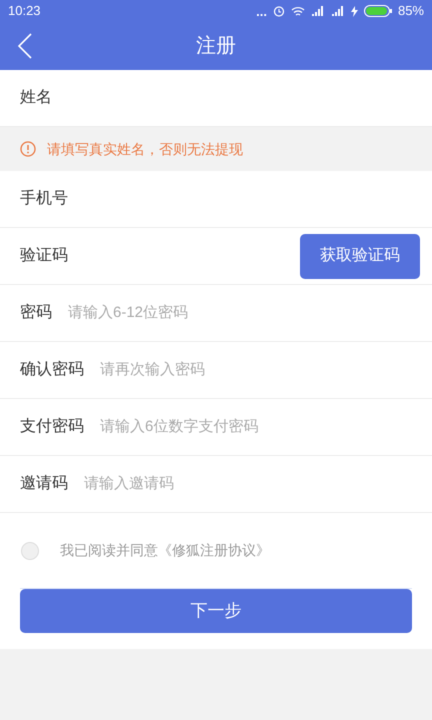  Describe the element at coordinates (28, 149) in the screenshot. I see `warning-icon` at that location.